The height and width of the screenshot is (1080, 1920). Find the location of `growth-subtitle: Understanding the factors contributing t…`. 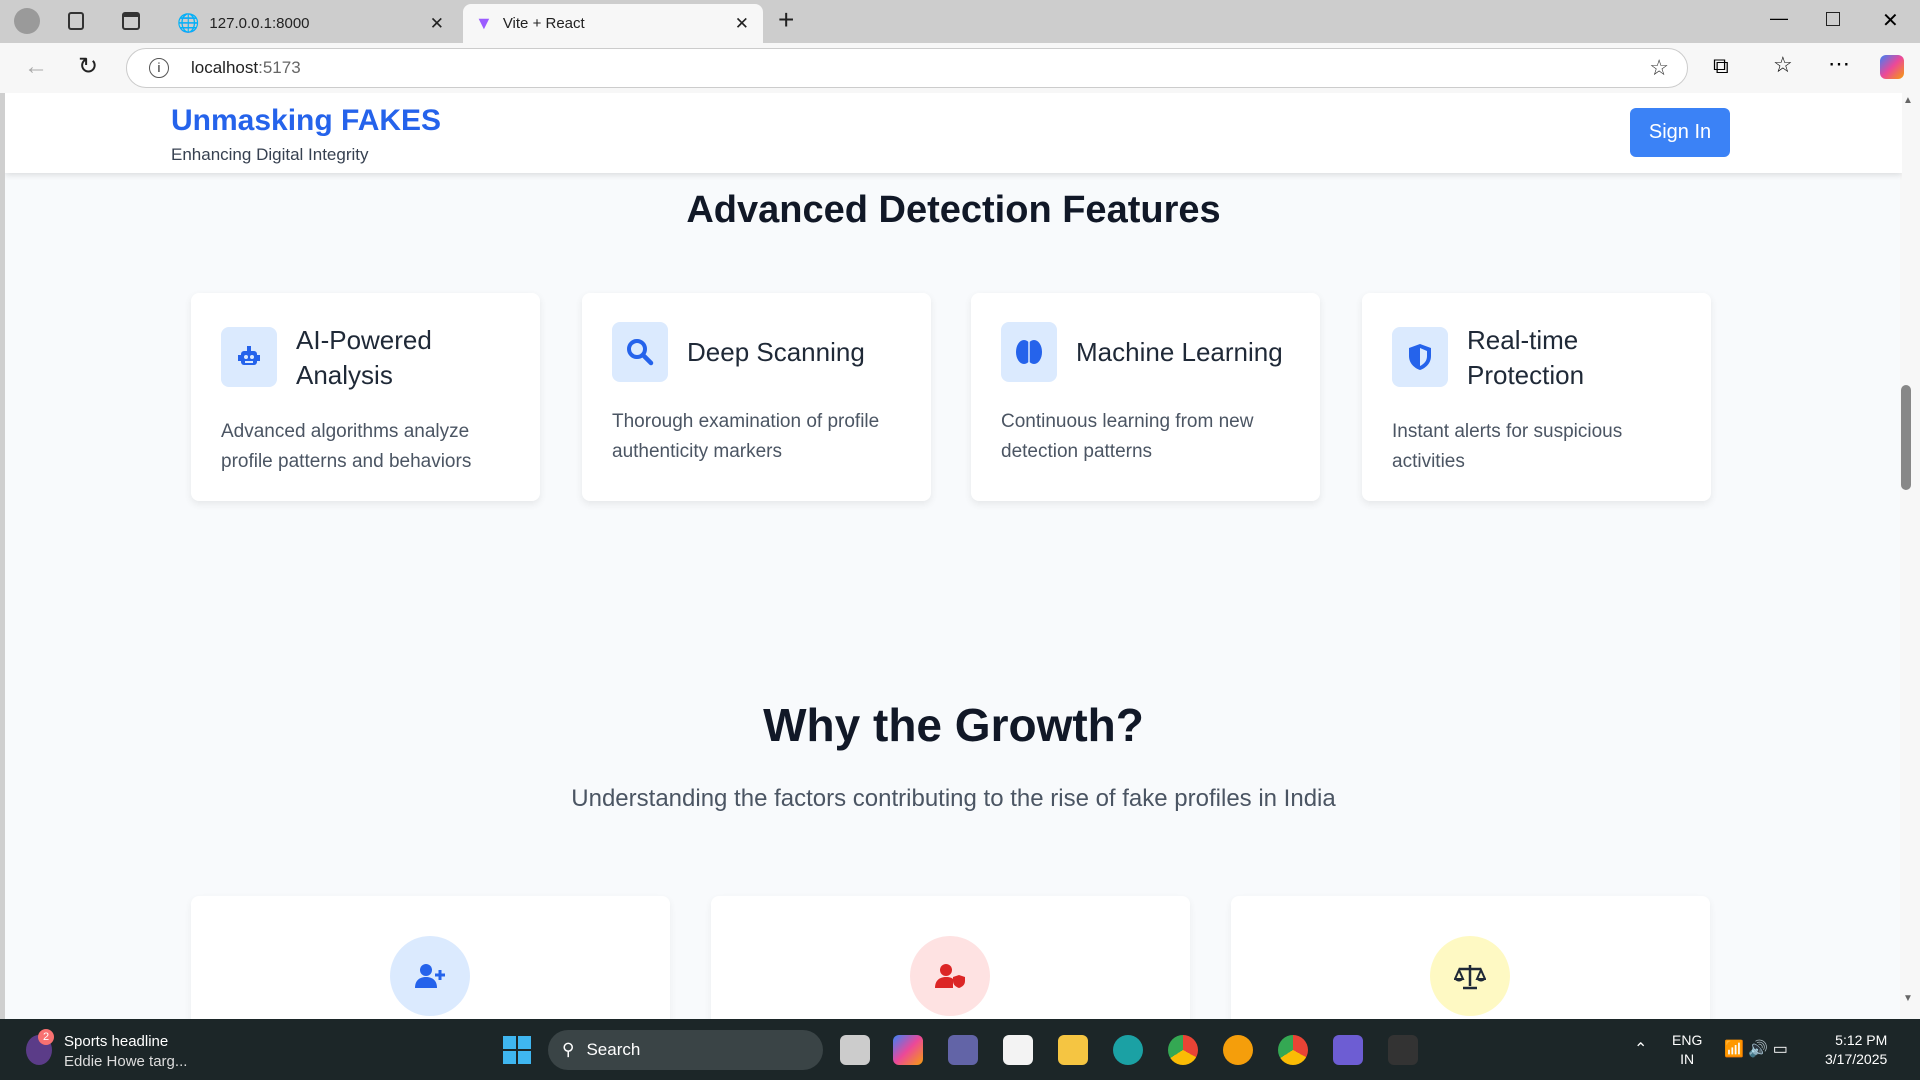

growth-subtitle: Understanding the factors contributing t… is located at coordinates (953, 798).